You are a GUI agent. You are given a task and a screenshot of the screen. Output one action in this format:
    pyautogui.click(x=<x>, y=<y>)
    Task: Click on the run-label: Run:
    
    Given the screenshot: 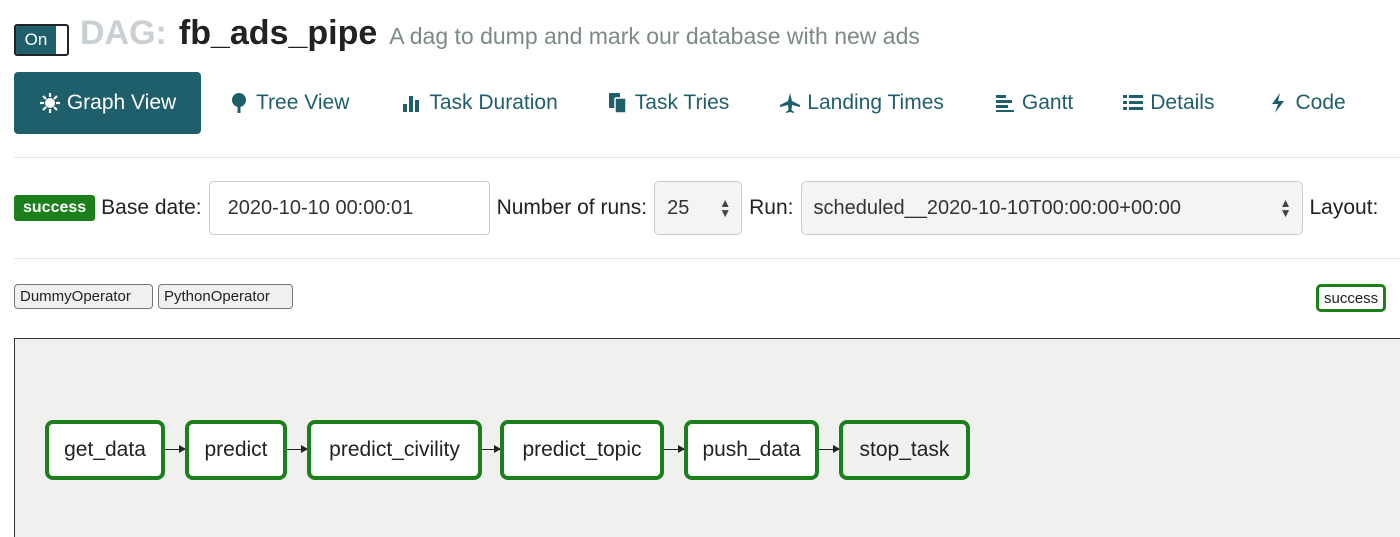 What is the action you would take?
    pyautogui.click(x=771, y=207)
    